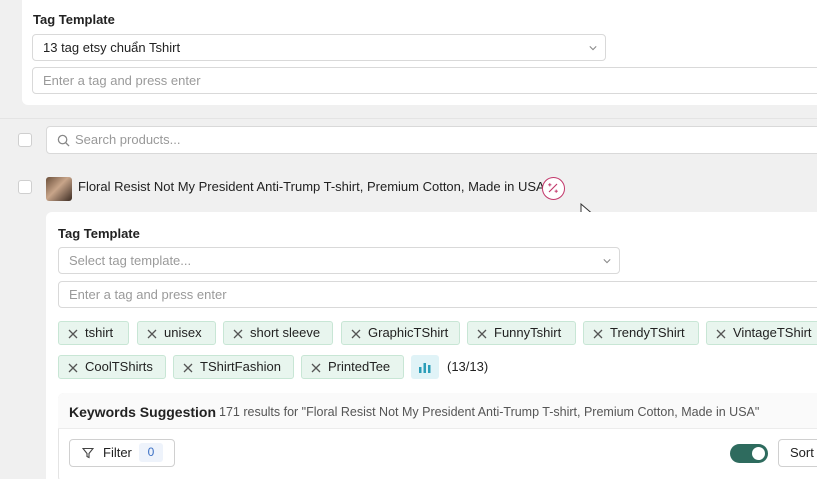 The height and width of the screenshot is (479, 817). What do you see at coordinates (233, 367) in the screenshot?
I see `tag-chip: TShirtFashion` at bounding box center [233, 367].